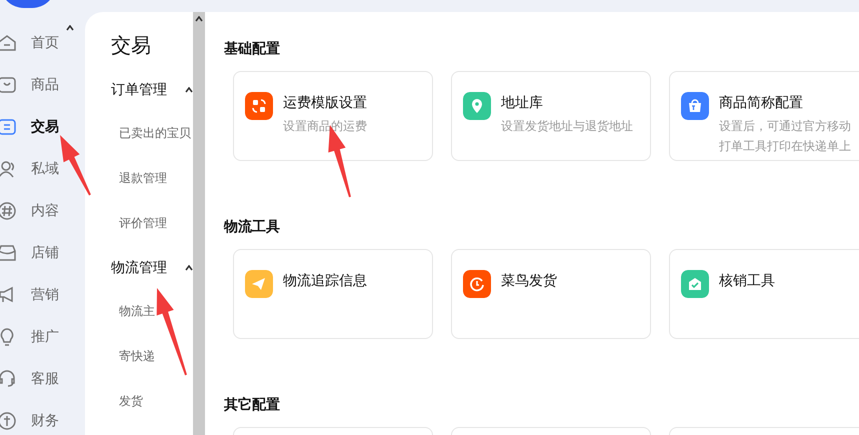 This screenshot has height=435, width=859. Describe the element at coordinates (156, 223) in the screenshot. I see `submenu-item: 评价管理` at that location.